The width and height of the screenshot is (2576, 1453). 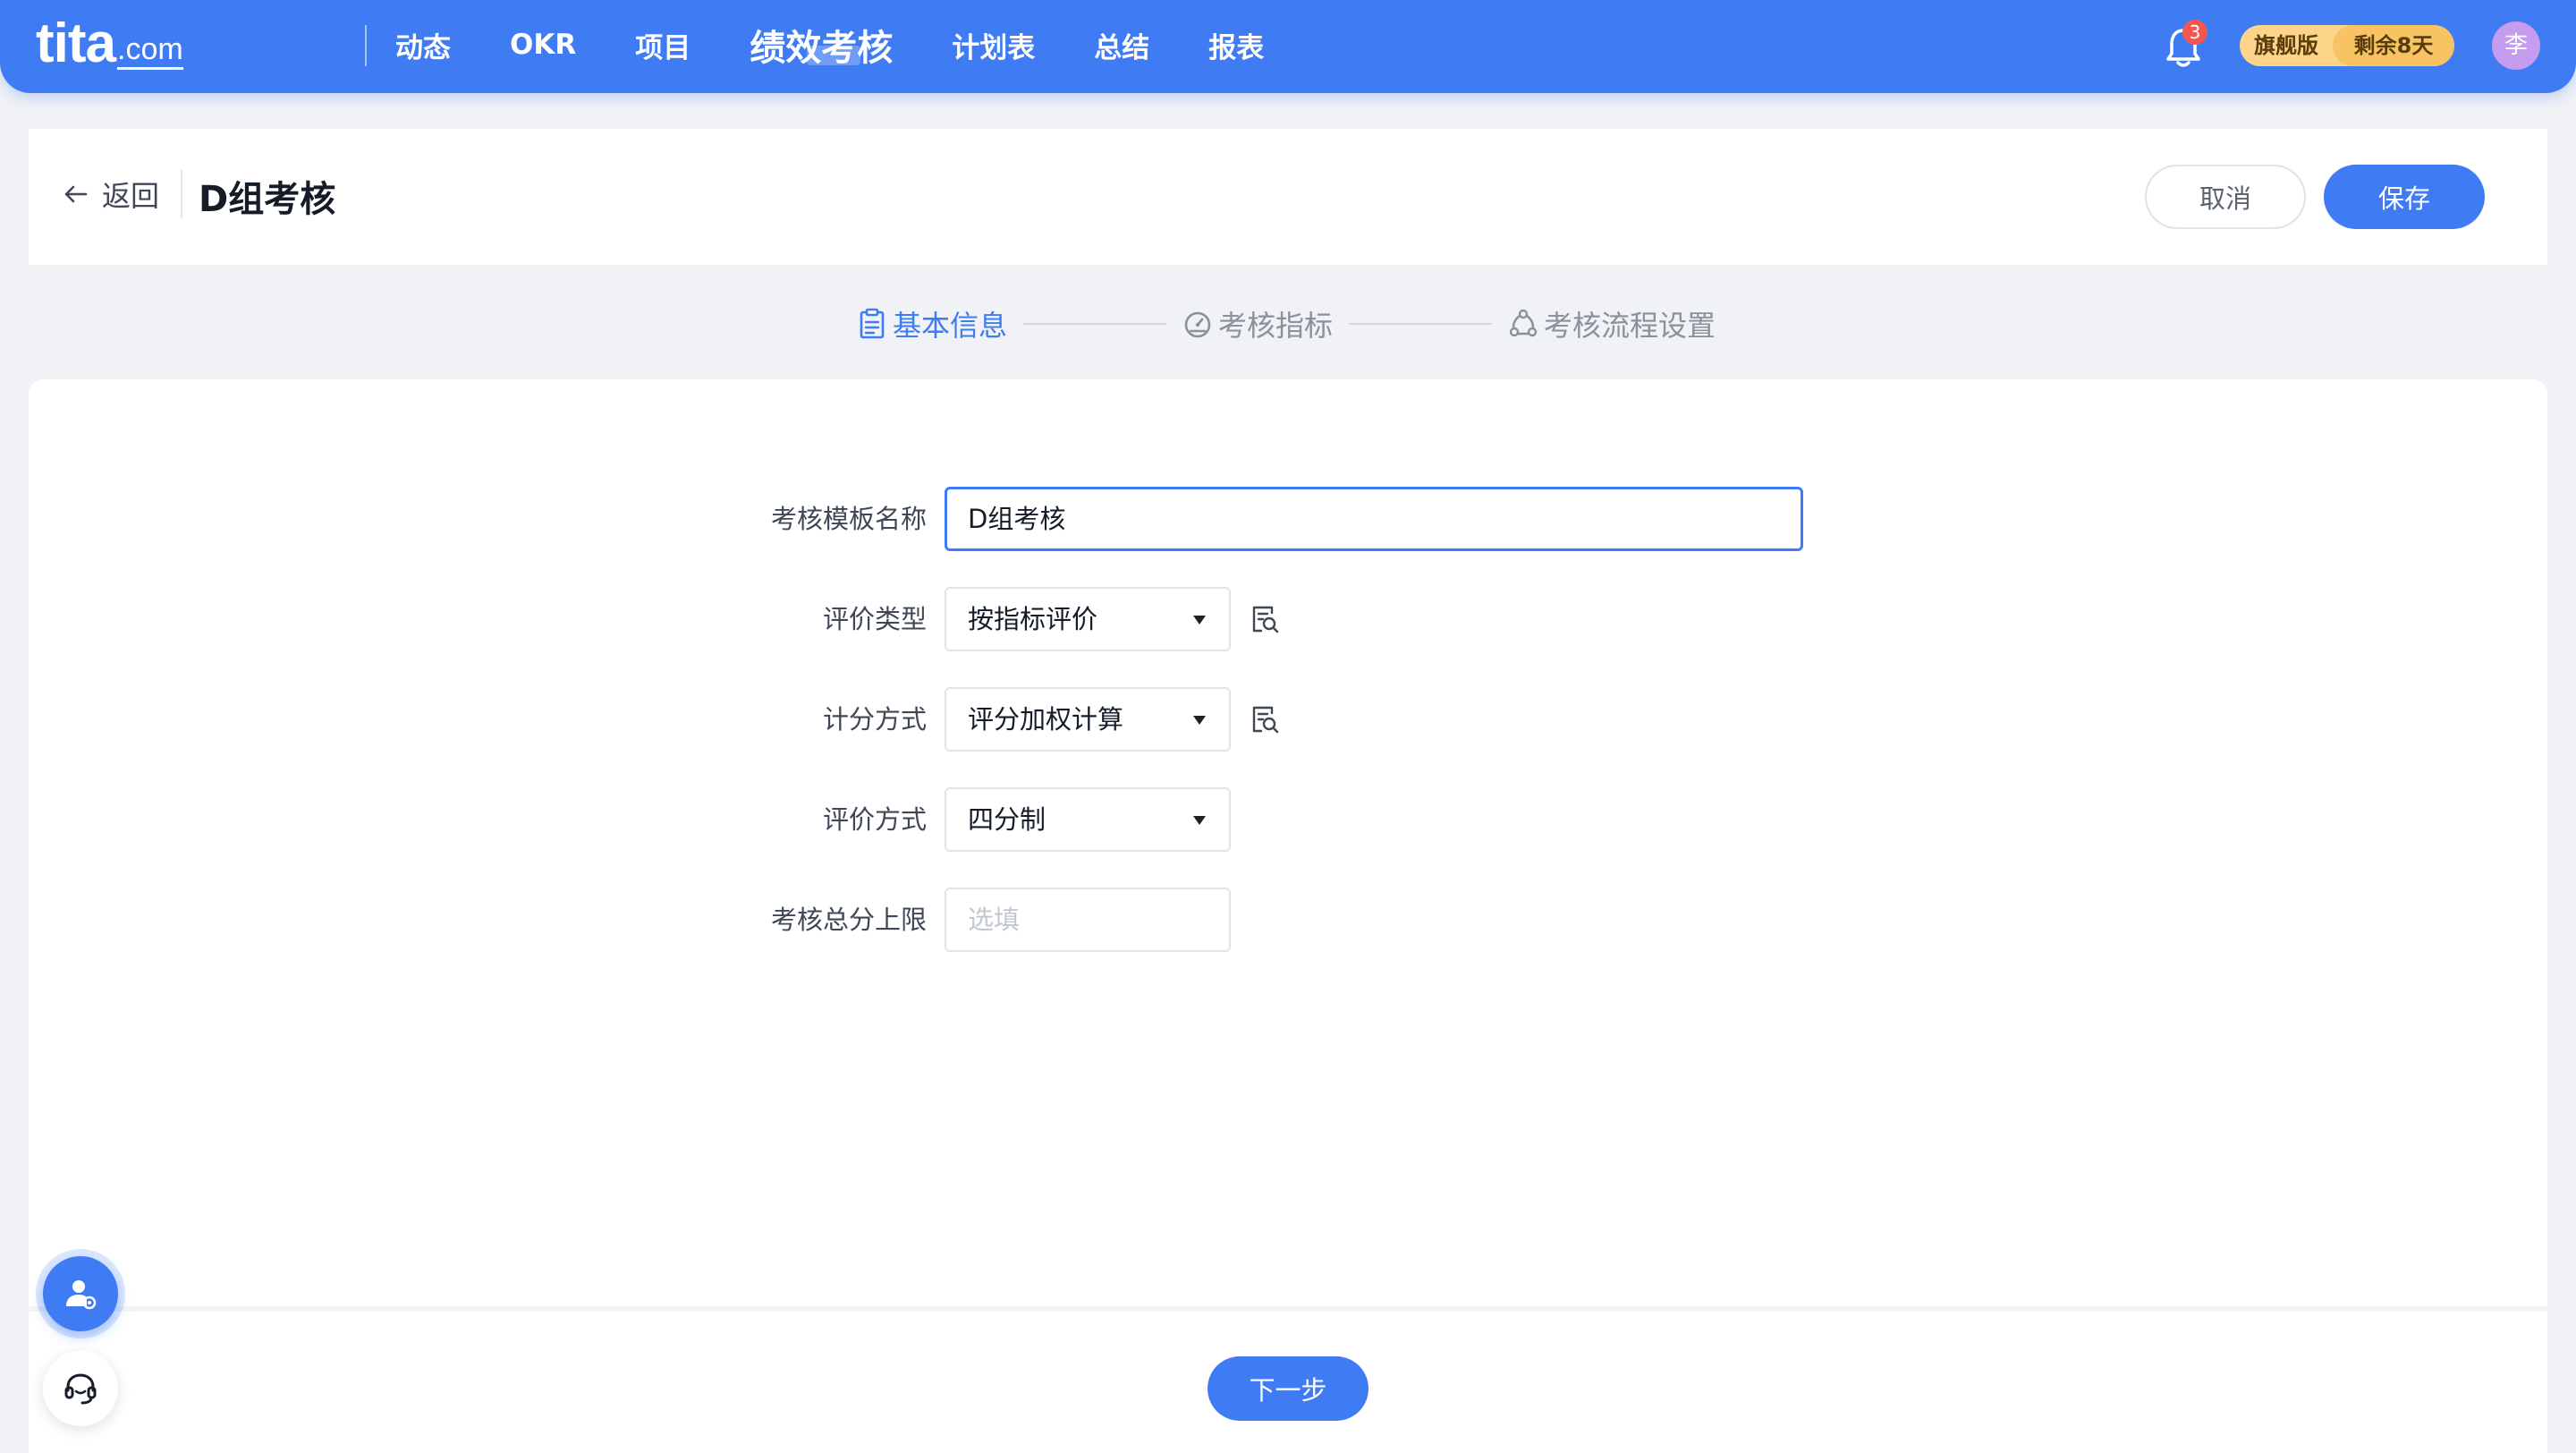 I want to click on evaluation-type-value: 按指标评价, so click(x=1033, y=619).